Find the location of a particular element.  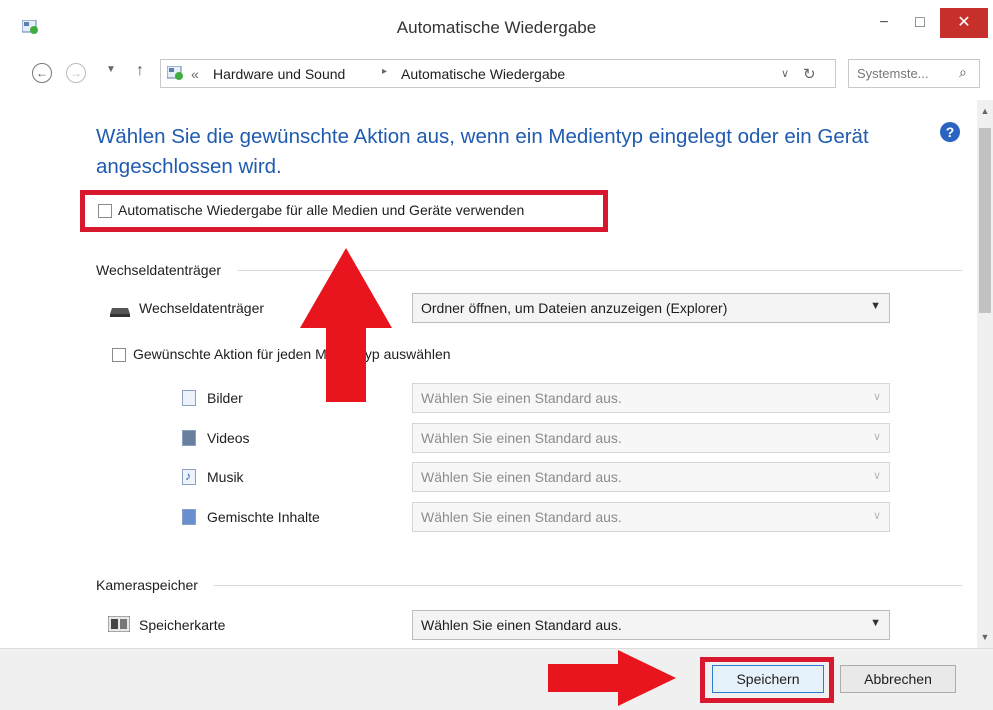

media-type-label-bilder: Bilder is located at coordinates (225, 398).